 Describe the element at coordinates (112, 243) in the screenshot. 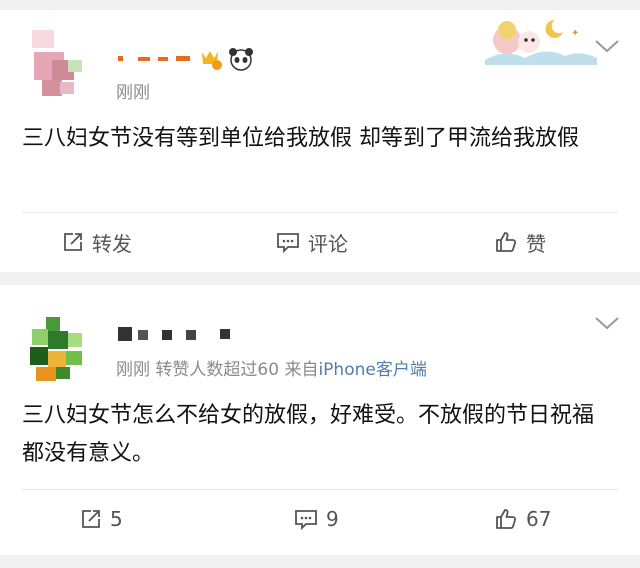

I see `repost-label: 转发` at that location.